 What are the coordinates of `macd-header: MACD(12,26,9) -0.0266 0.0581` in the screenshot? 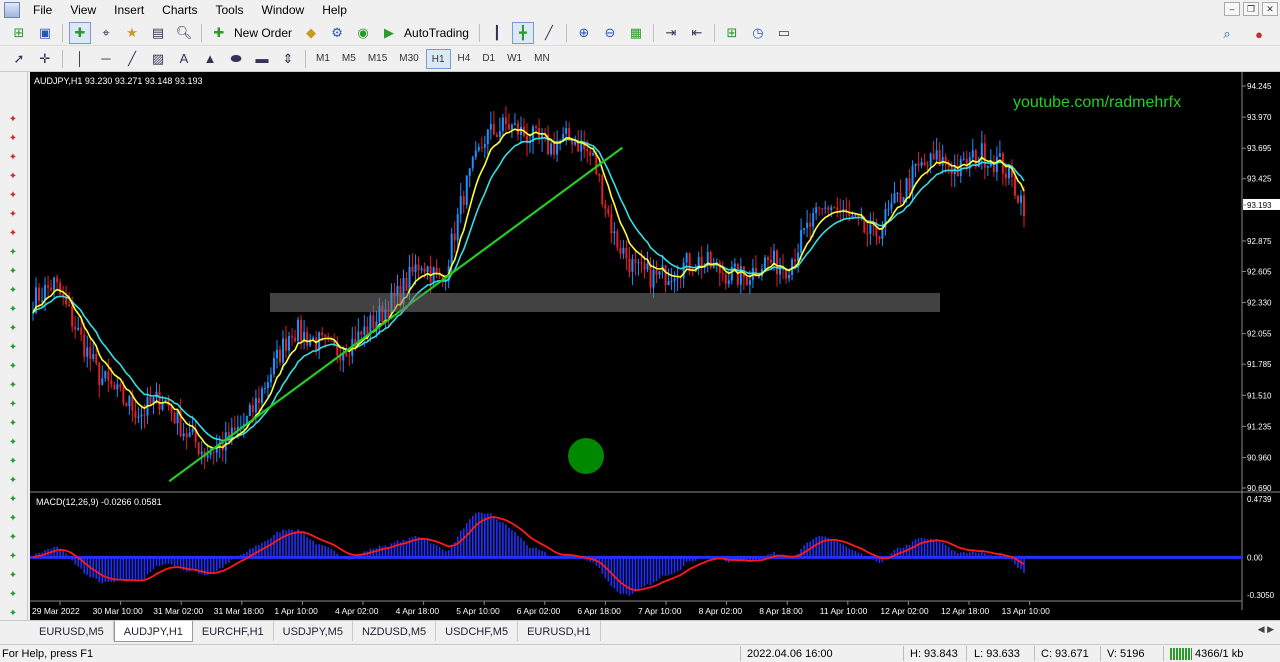 It's located at (99, 502).